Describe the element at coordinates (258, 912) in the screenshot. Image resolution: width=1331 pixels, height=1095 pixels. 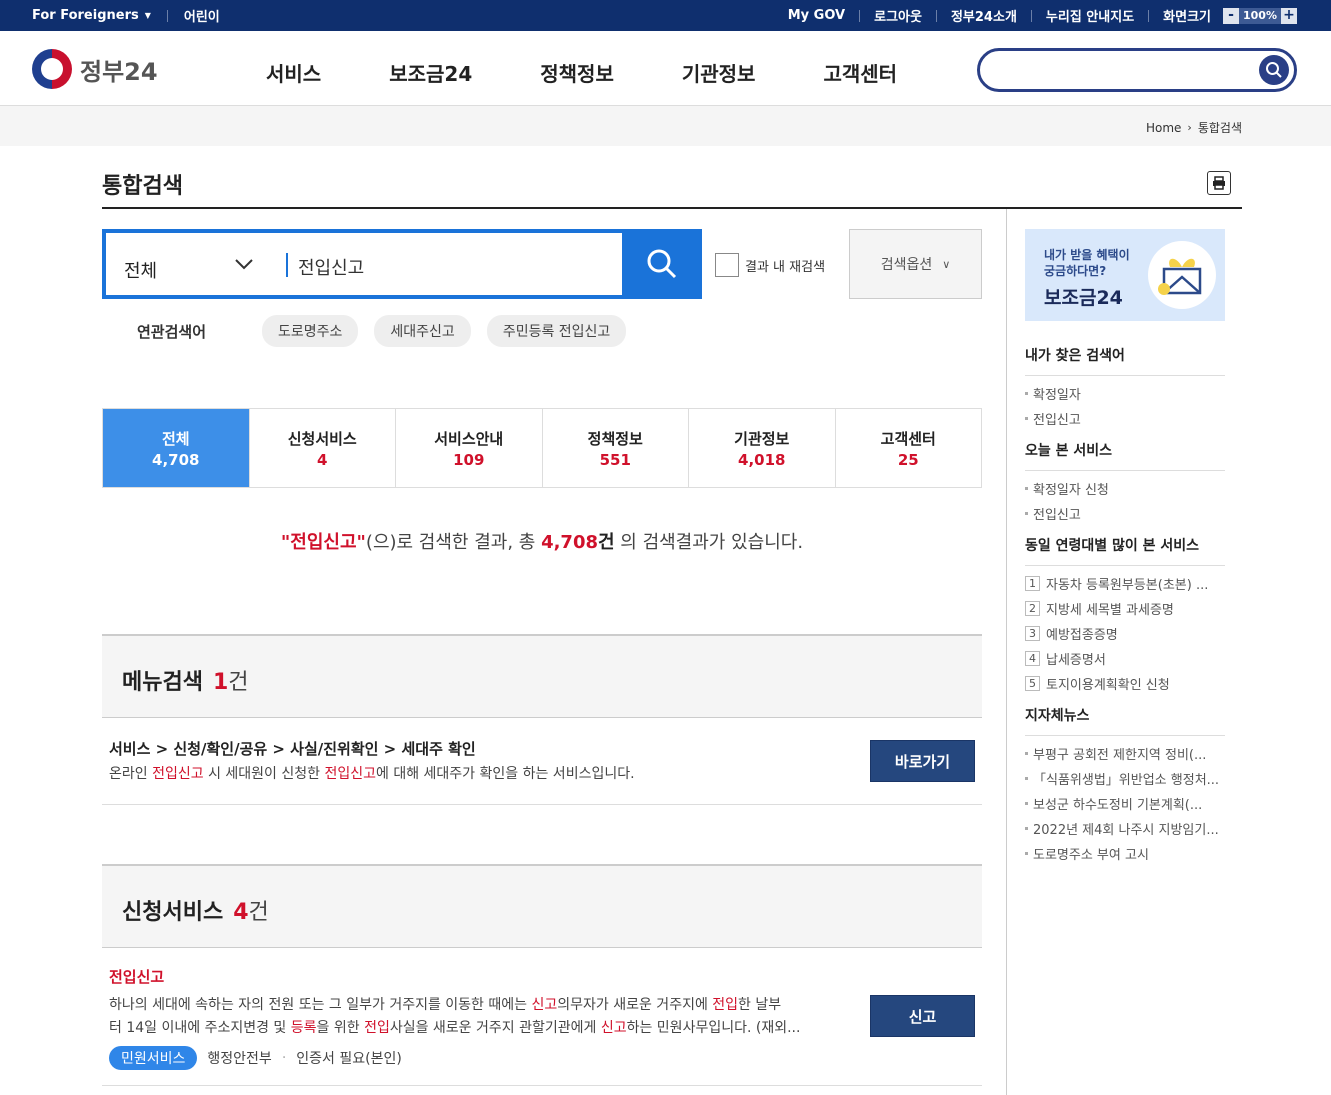
I see `section-unit: 건` at that location.